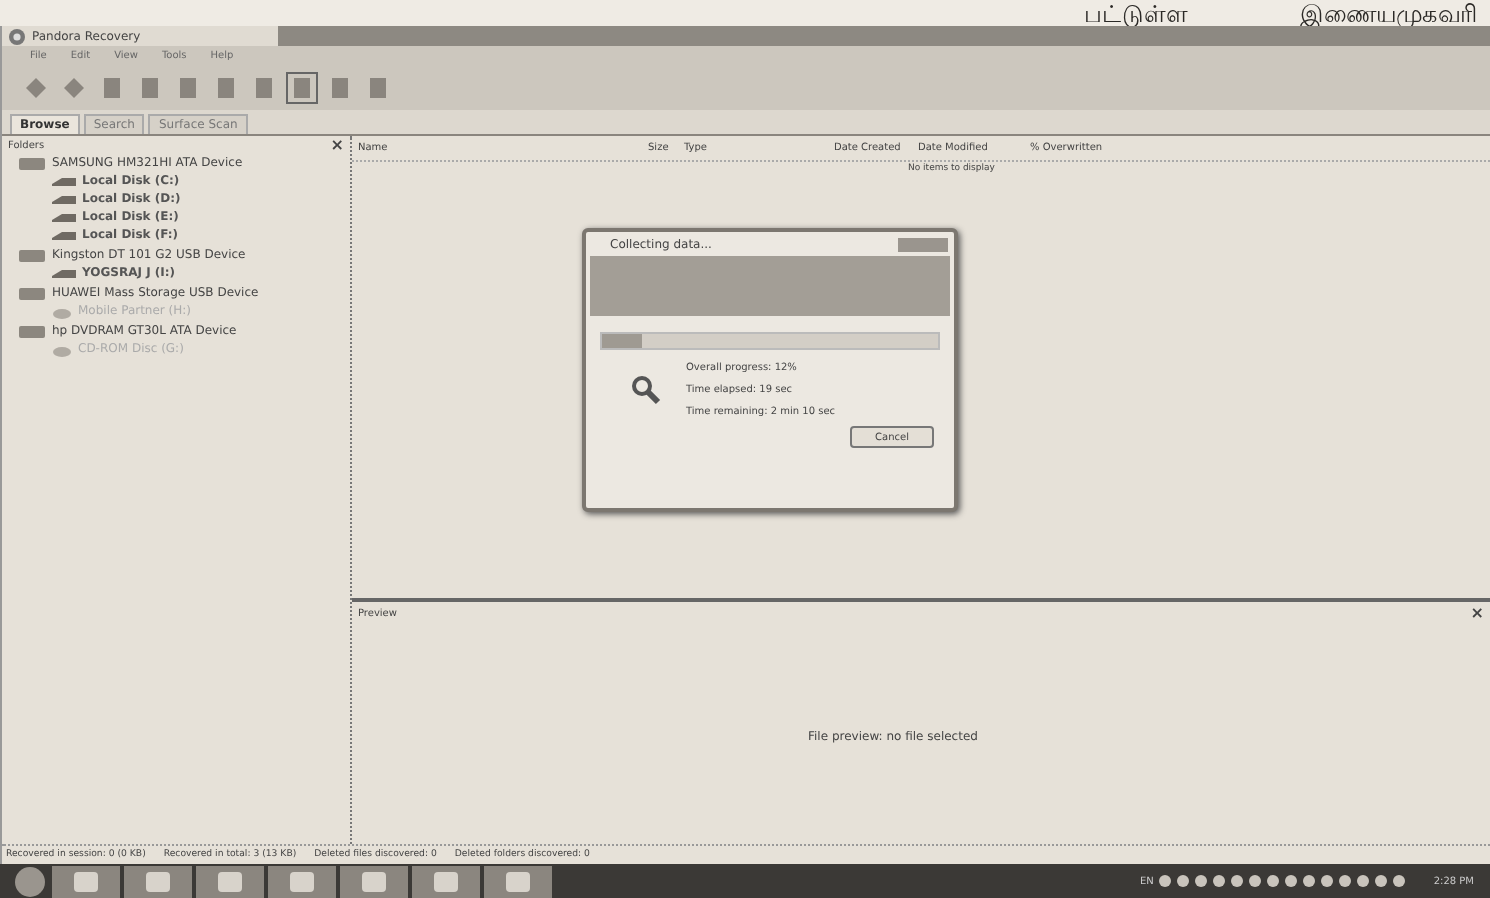  I want to click on app-logo-icon, so click(17, 36).